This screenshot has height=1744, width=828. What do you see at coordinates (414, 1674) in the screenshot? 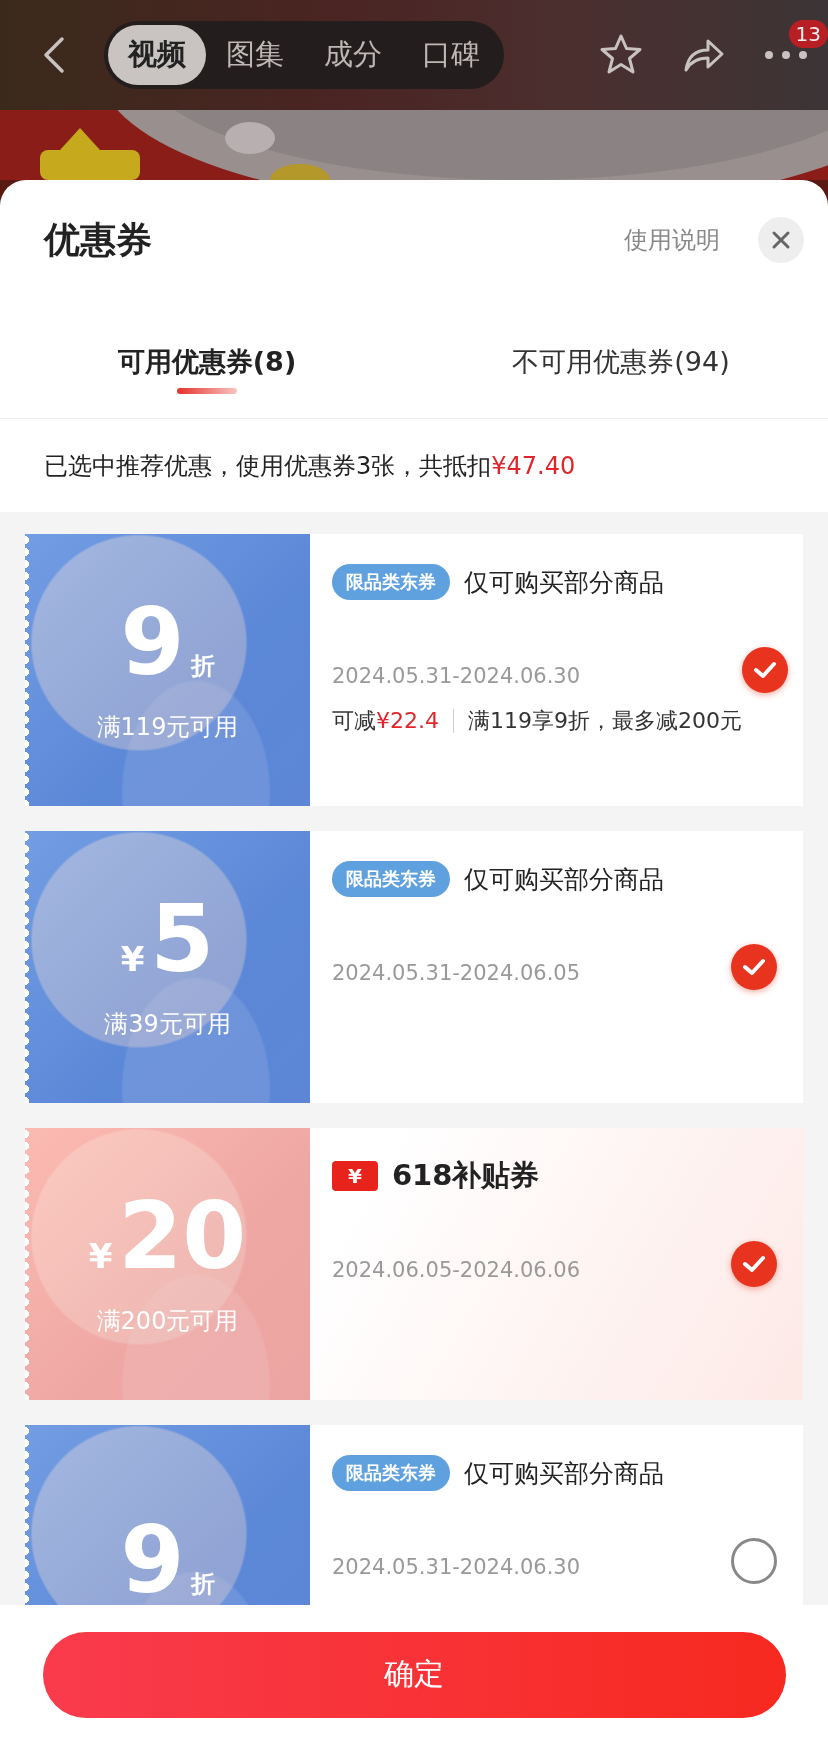
I see `confirm-button: 确定` at bounding box center [414, 1674].